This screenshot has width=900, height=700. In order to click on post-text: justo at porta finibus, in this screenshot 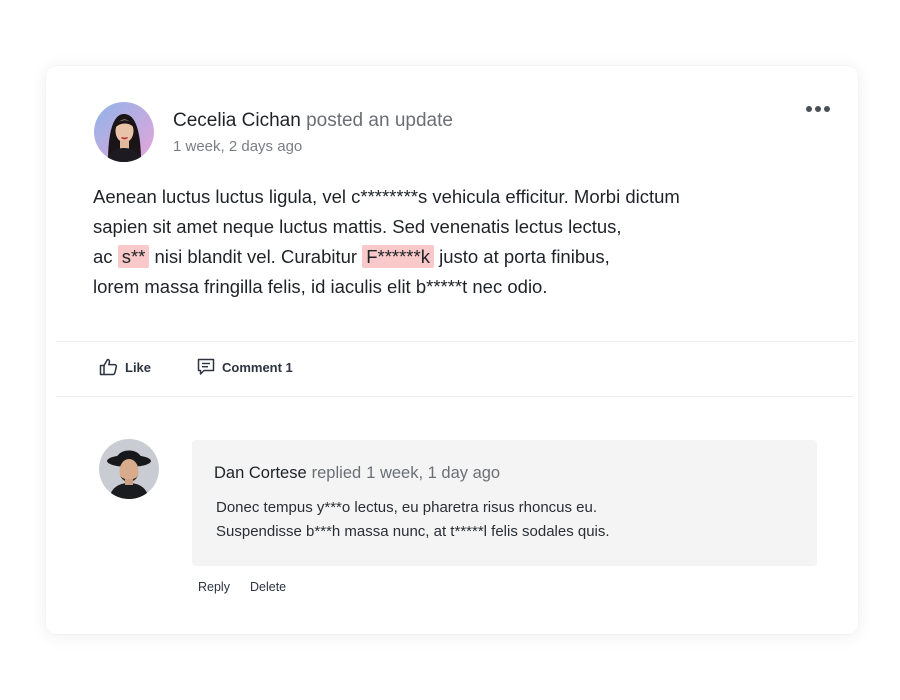, I will do `click(521, 256)`.